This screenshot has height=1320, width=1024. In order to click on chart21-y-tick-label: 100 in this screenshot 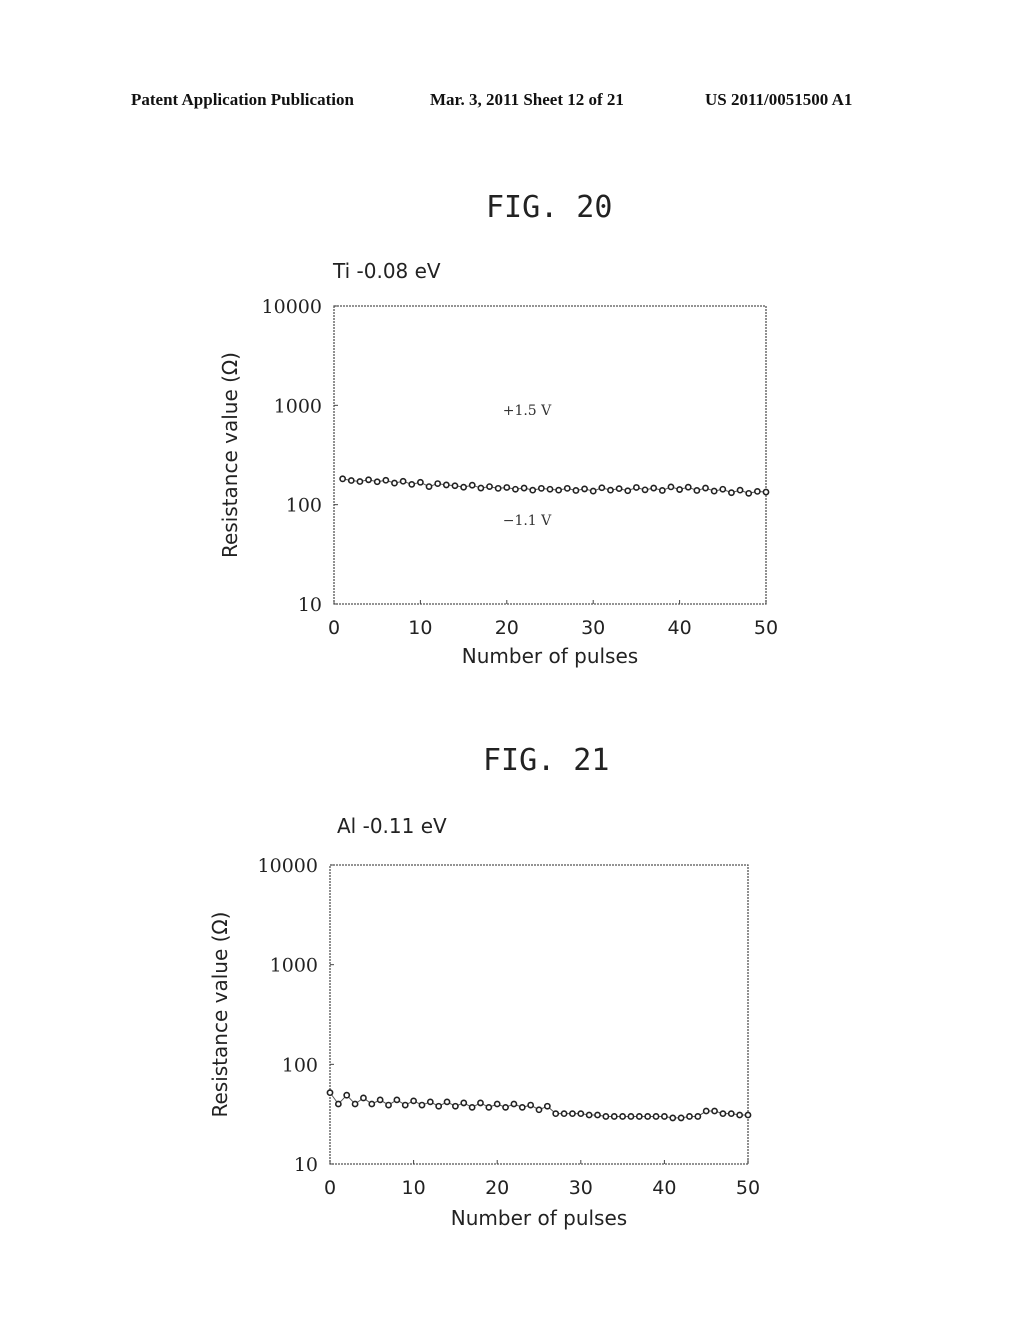, I will do `click(300, 1065)`.